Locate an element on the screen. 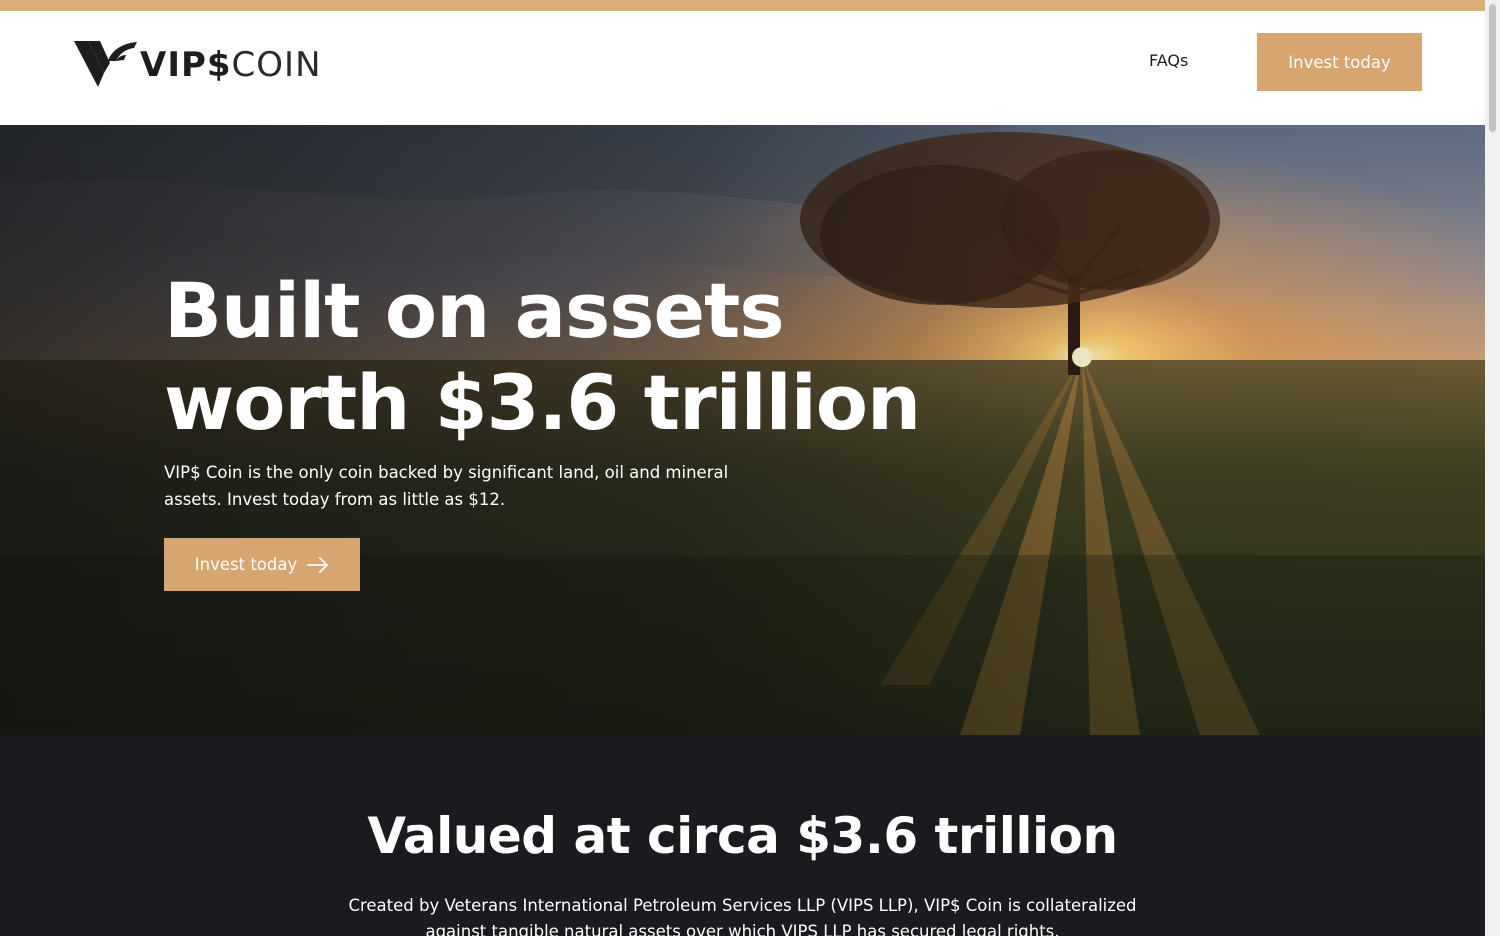 The width and height of the screenshot is (1500, 936). logo-text-strong: VIP$ is located at coordinates (186, 65).